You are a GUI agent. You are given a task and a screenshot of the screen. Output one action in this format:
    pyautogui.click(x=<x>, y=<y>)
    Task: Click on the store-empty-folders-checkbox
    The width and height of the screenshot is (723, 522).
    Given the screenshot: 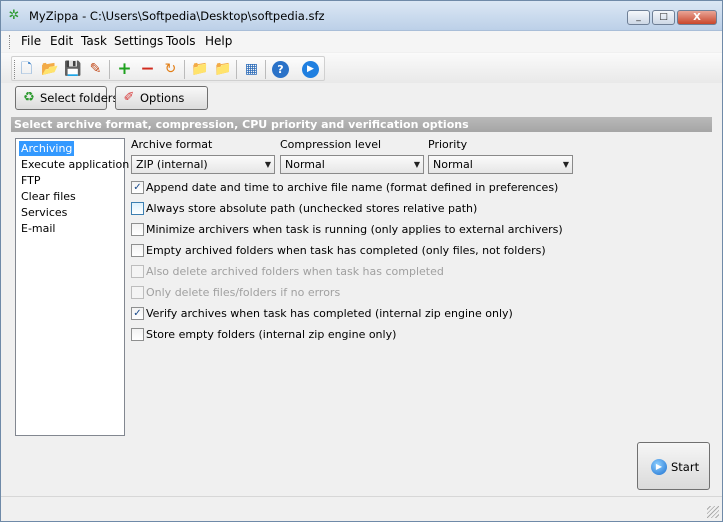 What is the action you would take?
    pyautogui.click(x=137, y=334)
    